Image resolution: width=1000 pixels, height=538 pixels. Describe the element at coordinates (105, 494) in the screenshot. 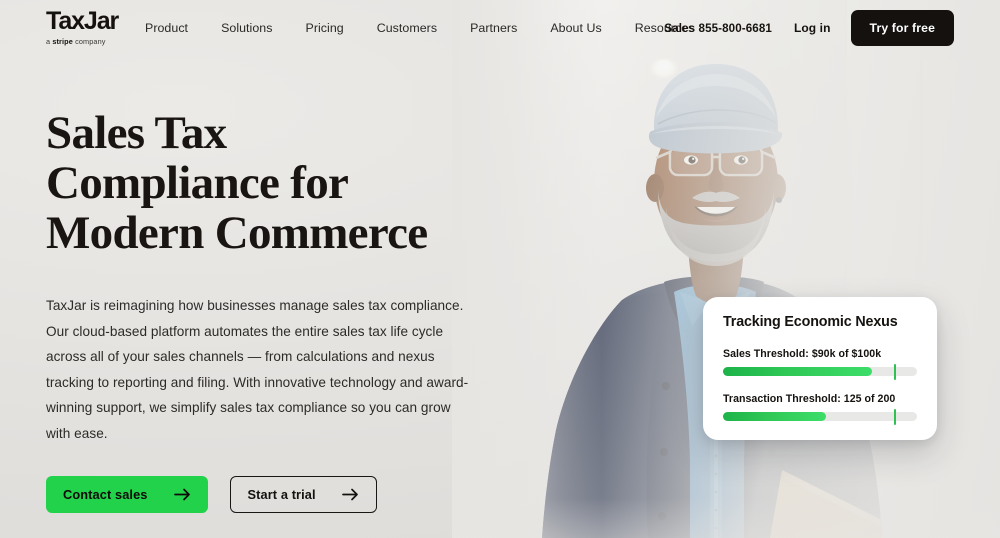

I see `contact-sales-label: Contact sales` at that location.